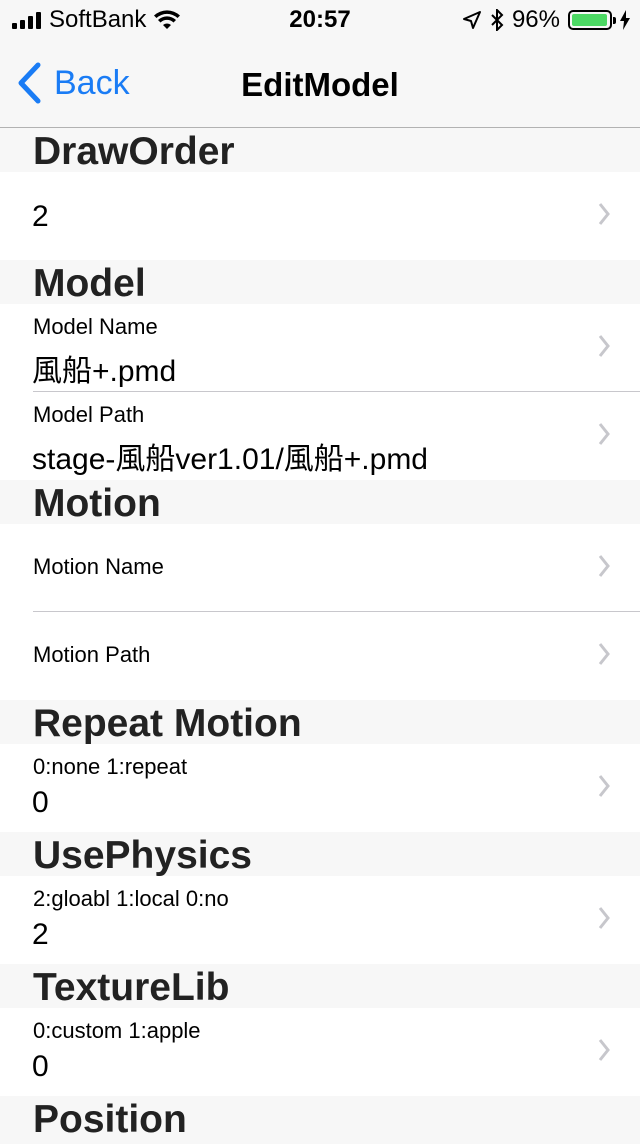 The width and height of the screenshot is (640, 1144). I want to click on section-header-usephysics: UsePhysics, so click(320, 854).